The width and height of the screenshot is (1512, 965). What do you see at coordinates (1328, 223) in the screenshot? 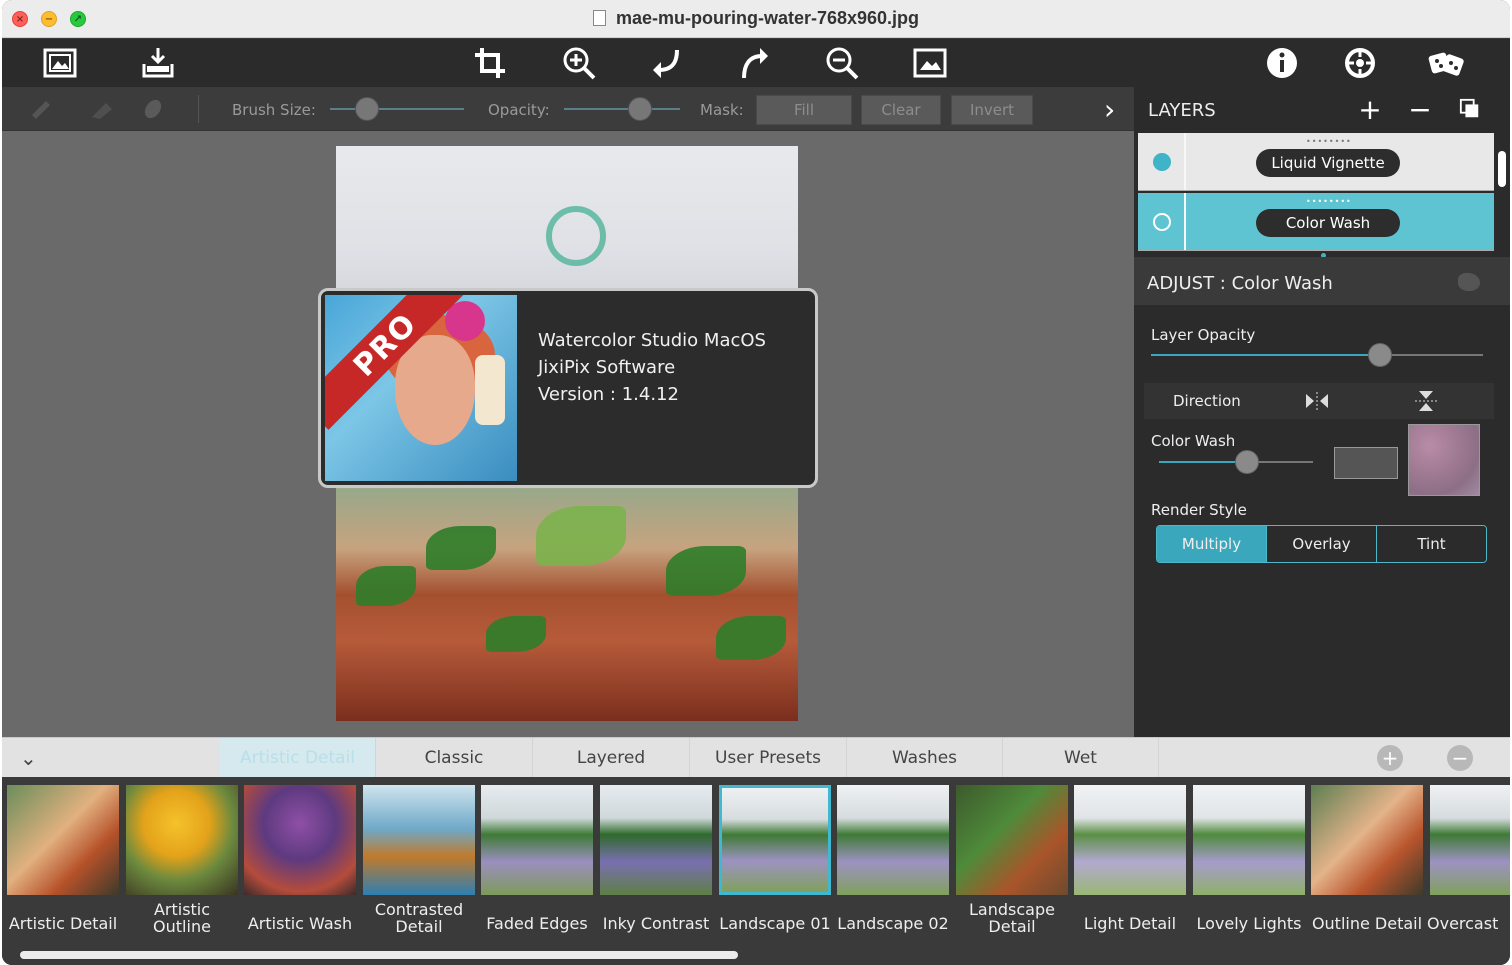
I see `layer-name: Color Wash` at bounding box center [1328, 223].